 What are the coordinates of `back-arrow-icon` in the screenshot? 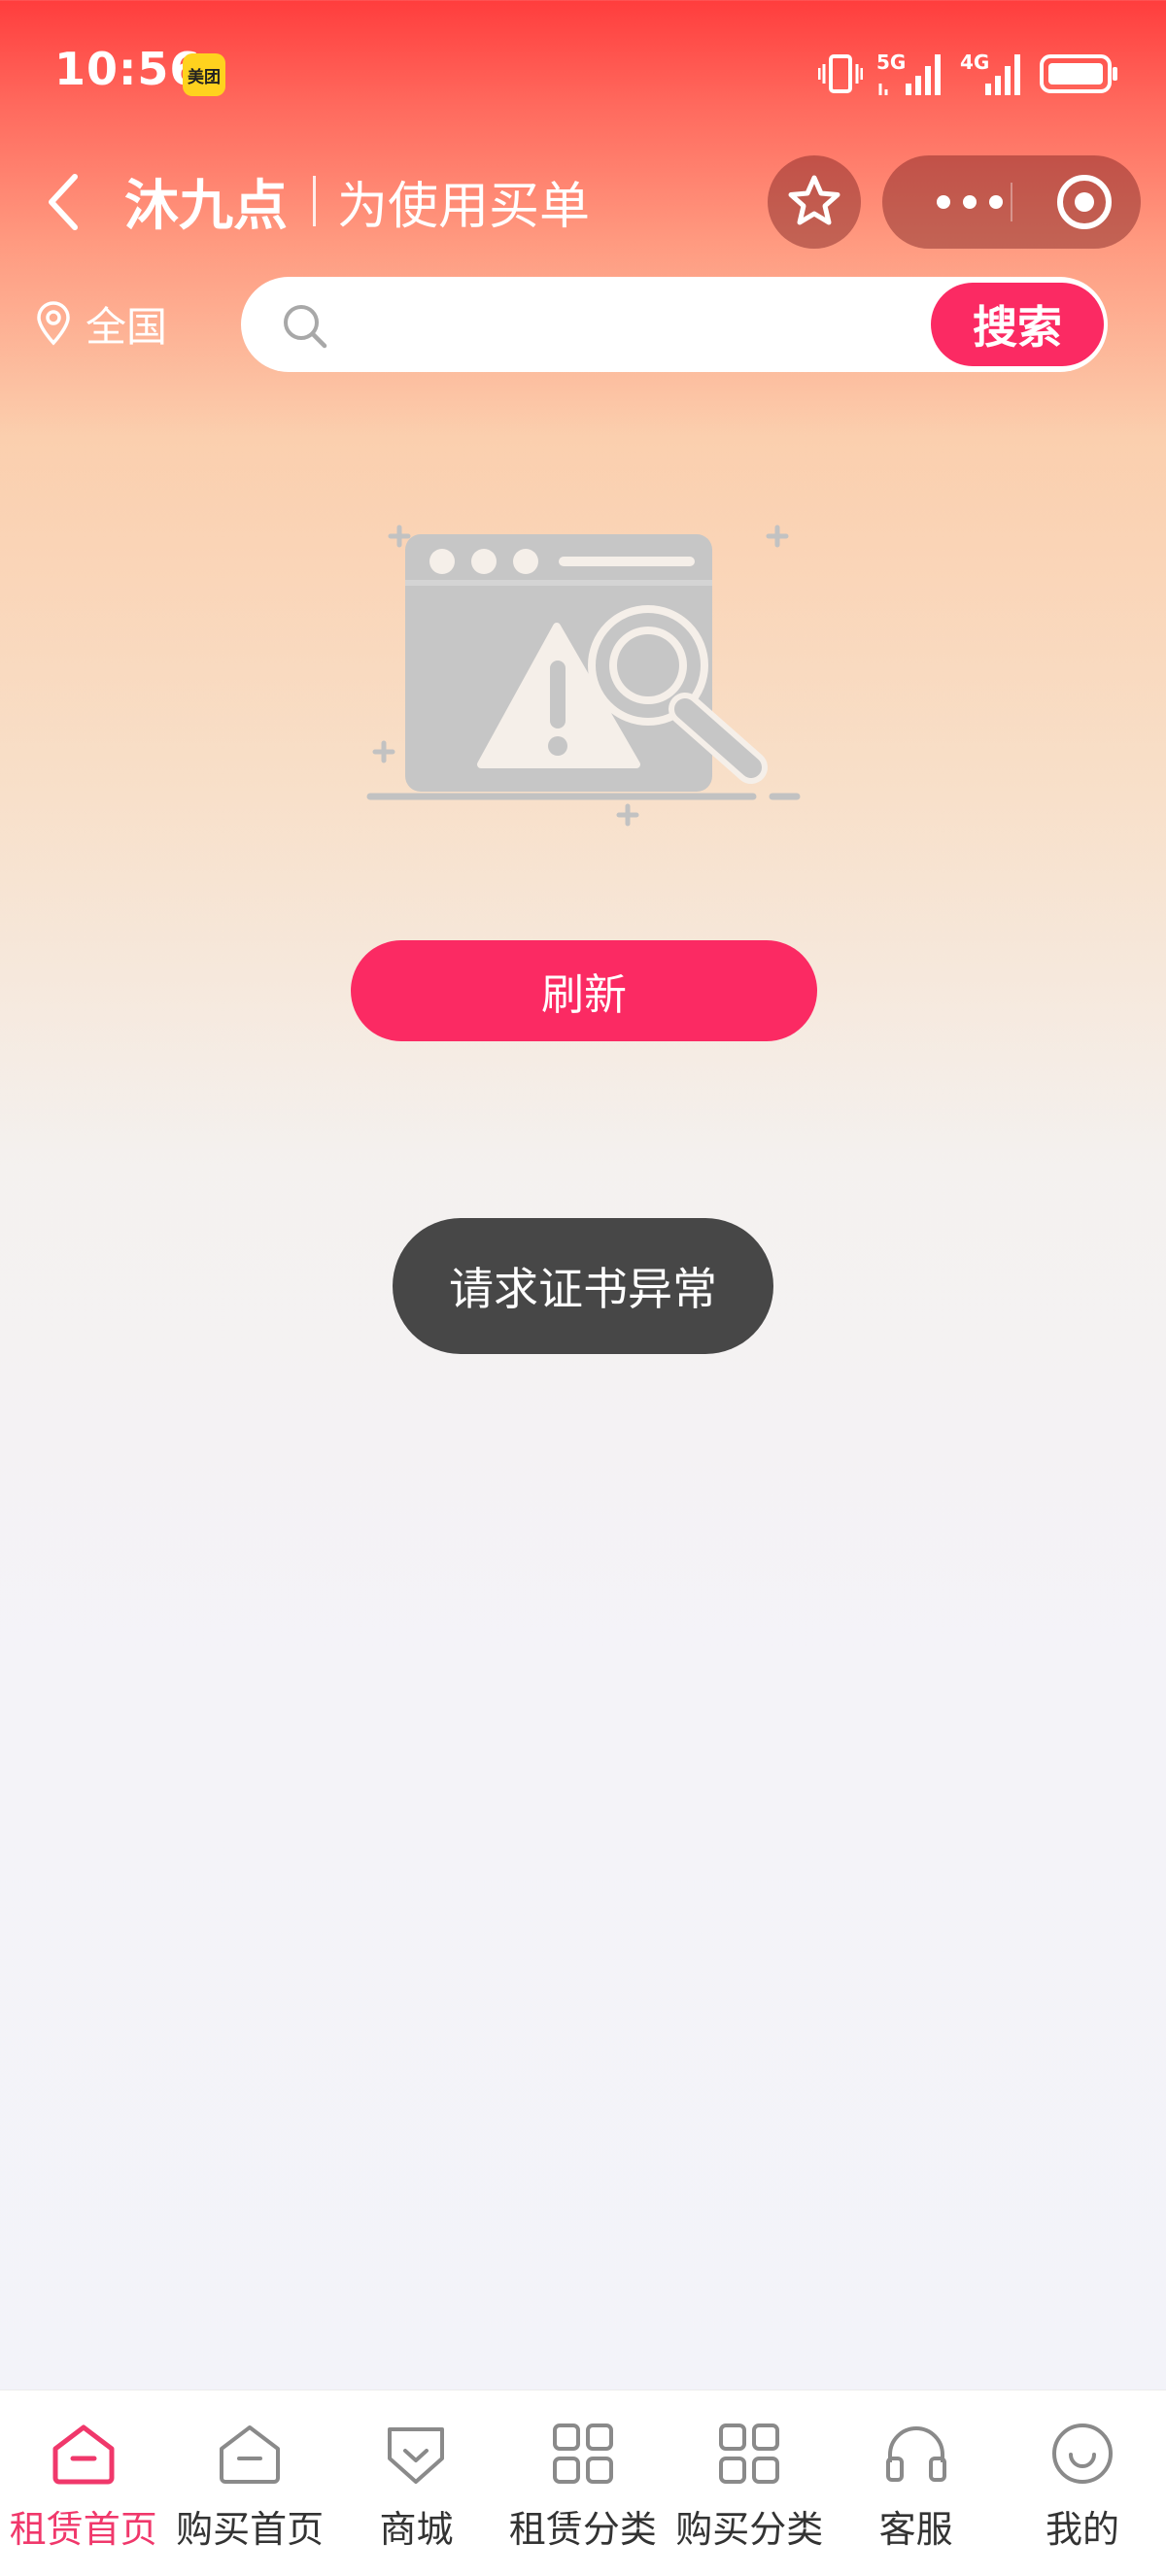 It's located at (63, 202).